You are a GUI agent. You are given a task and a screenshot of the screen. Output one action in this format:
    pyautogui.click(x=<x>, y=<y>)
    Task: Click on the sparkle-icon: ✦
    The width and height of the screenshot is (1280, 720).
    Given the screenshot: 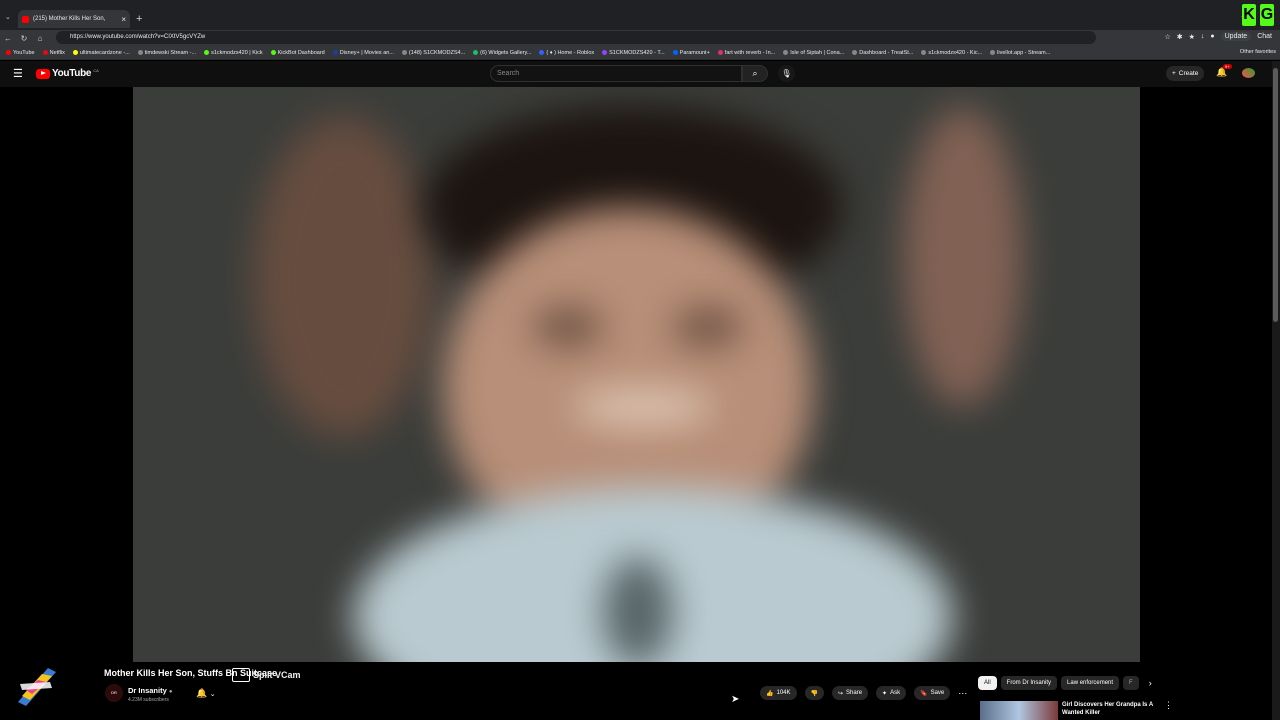 What is the action you would take?
    pyautogui.click(x=885, y=693)
    